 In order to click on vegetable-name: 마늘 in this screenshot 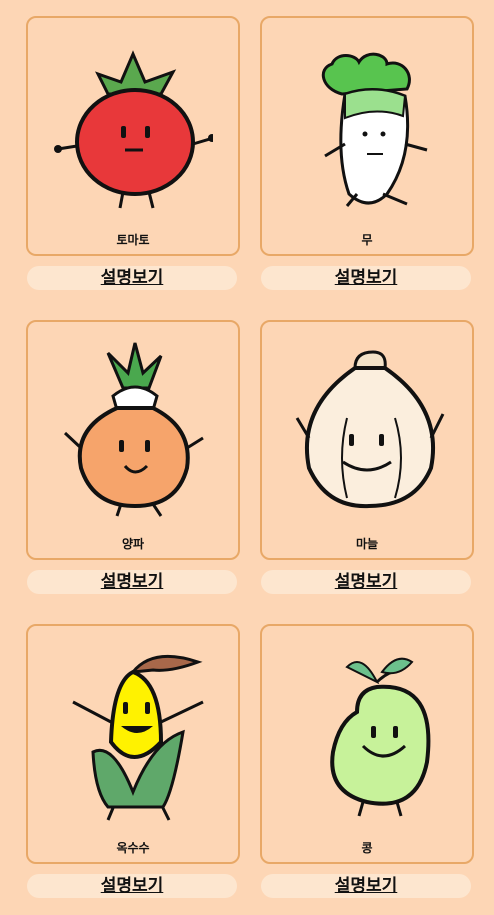, I will do `click(367, 544)`.